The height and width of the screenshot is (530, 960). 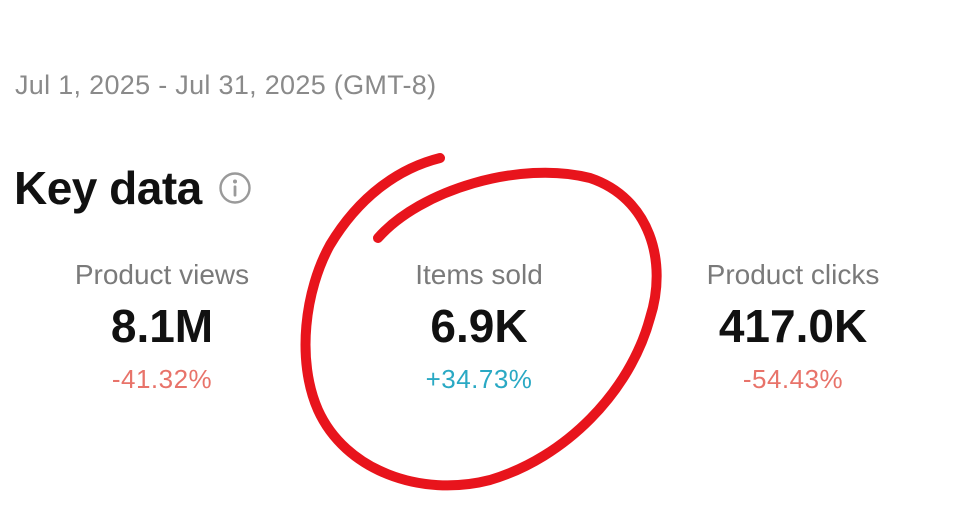 I want to click on metric-value: 8.1M, so click(x=162, y=326).